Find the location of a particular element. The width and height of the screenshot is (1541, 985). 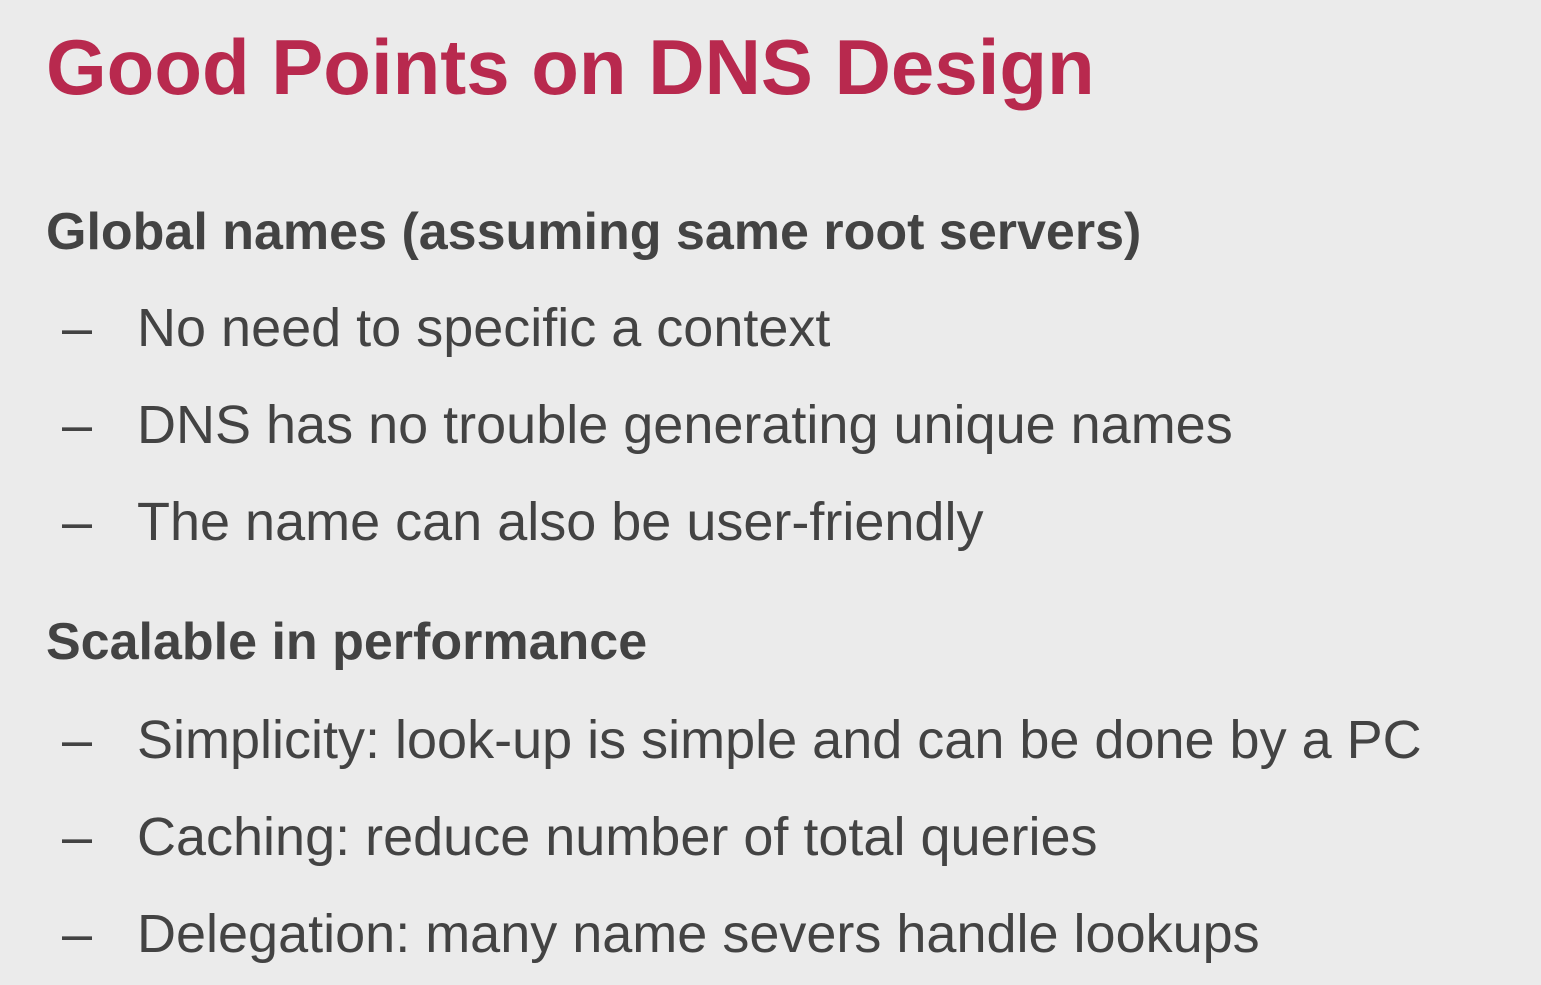

bullet-item: – The name can also be user-friendly is located at coordinates (522, 522).